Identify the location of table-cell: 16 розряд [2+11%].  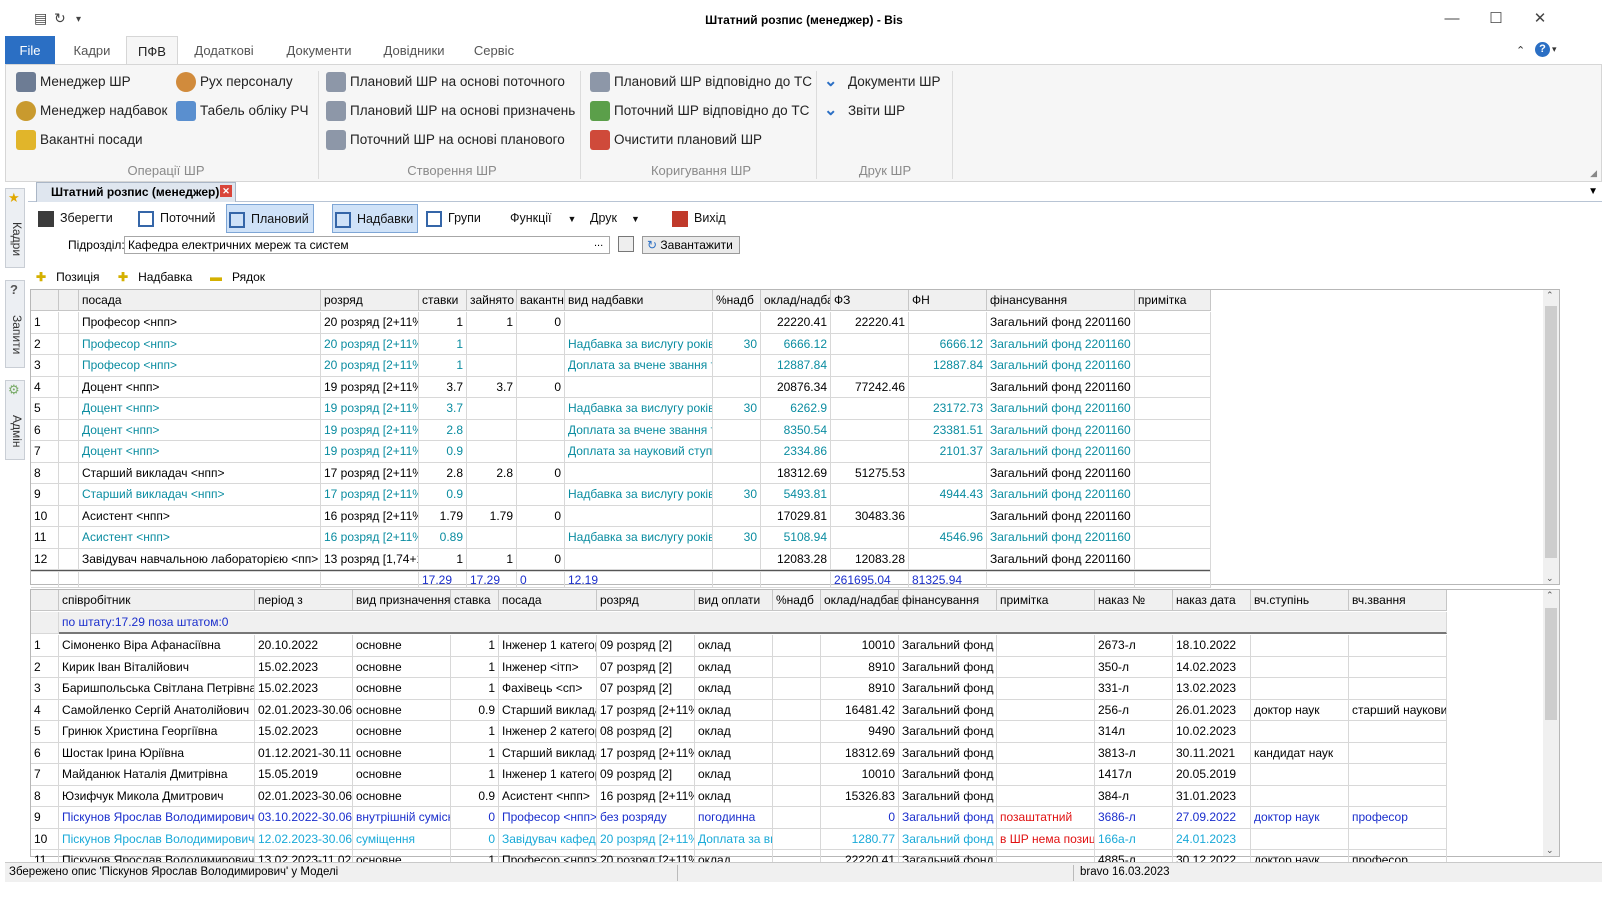
(370, 538).